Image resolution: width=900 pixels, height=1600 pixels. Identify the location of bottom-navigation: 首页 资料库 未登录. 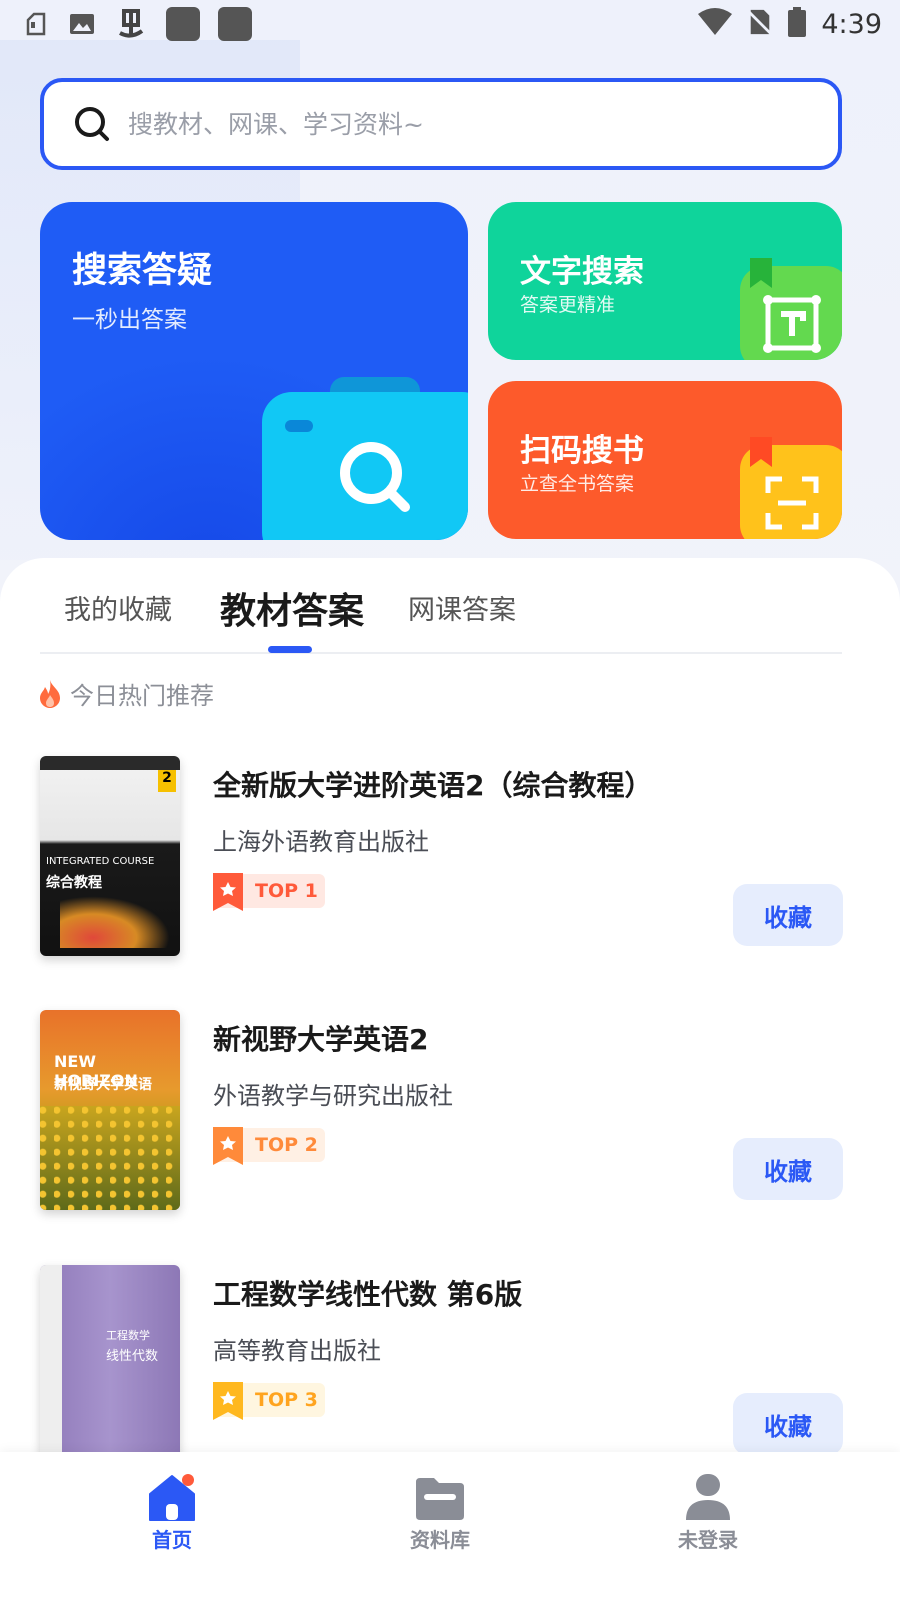
(450, 1526).